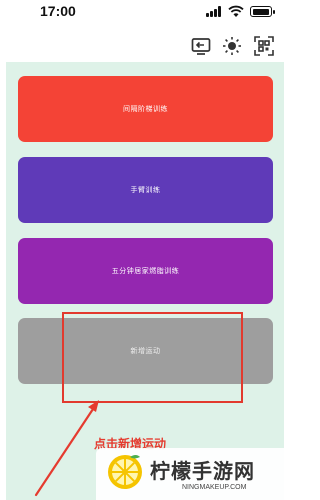  Describe the element at coordinates (214, 11) in the screenshot. I see `cellular-signal-icon` at that location.